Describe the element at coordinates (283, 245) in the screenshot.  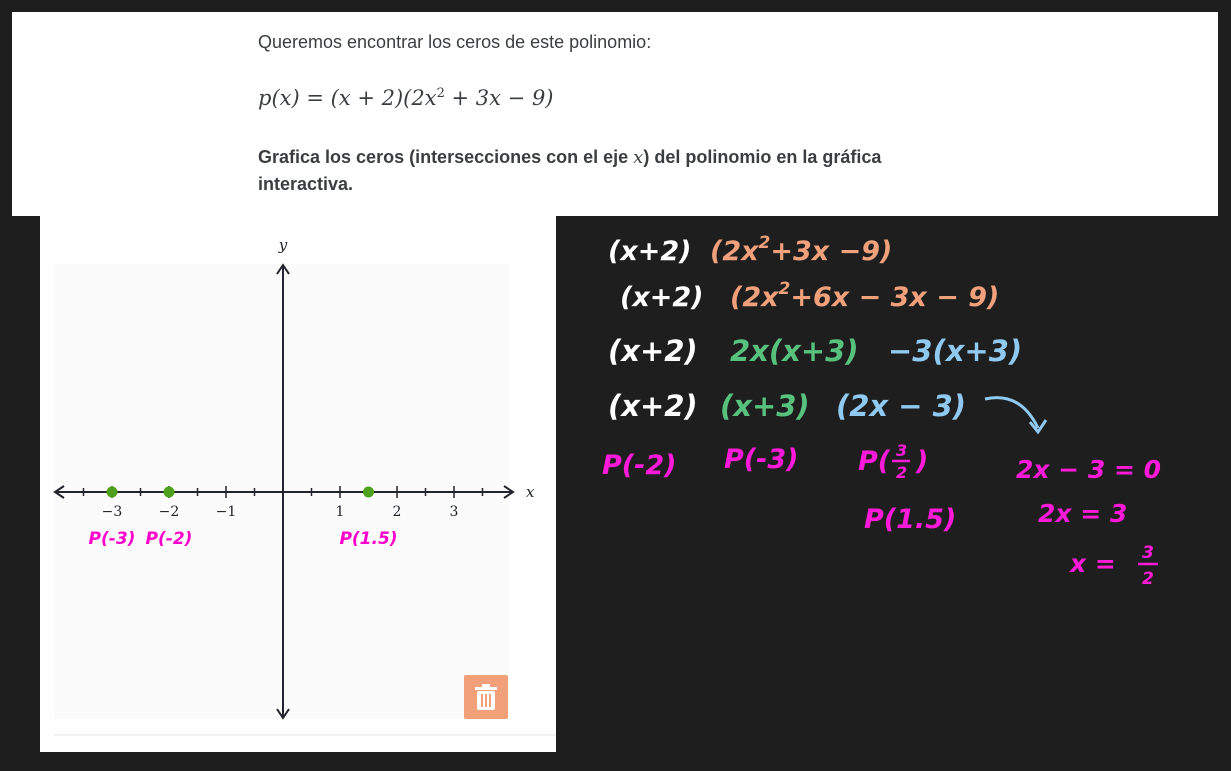
I see `y-axis-label: y` at that location.